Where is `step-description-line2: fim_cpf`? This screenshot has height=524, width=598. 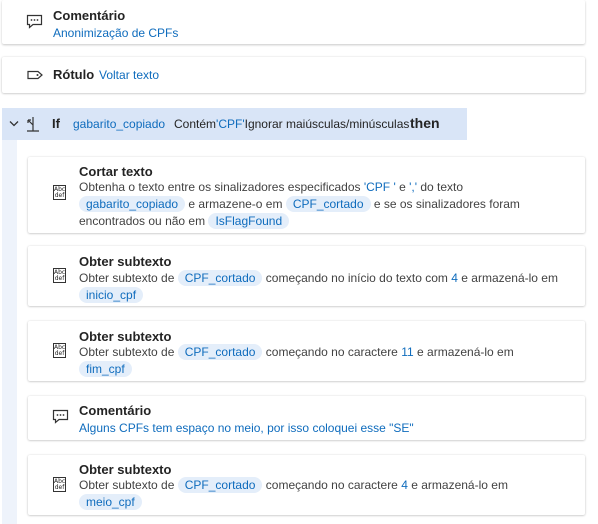 step-description-line2: fim_cpf is located at coordinates (105, 369).